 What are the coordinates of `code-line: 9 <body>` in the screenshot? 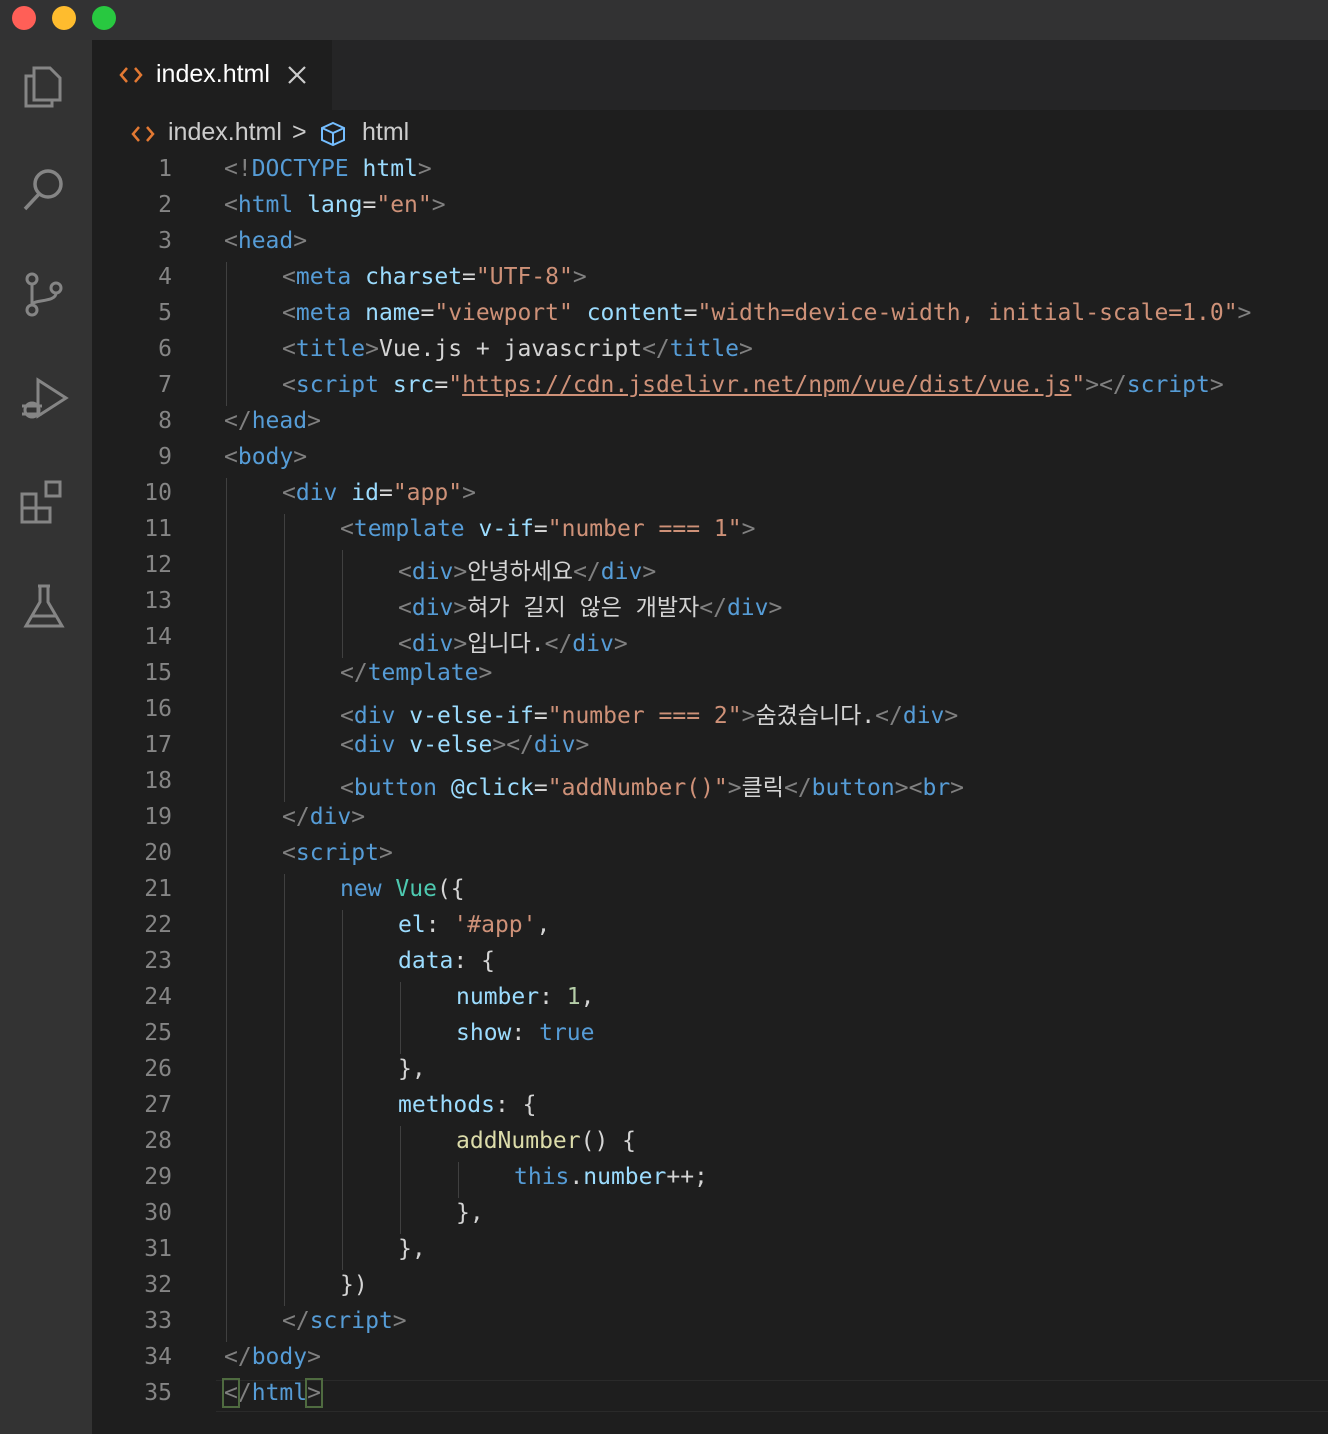 It's located at (710, 460).